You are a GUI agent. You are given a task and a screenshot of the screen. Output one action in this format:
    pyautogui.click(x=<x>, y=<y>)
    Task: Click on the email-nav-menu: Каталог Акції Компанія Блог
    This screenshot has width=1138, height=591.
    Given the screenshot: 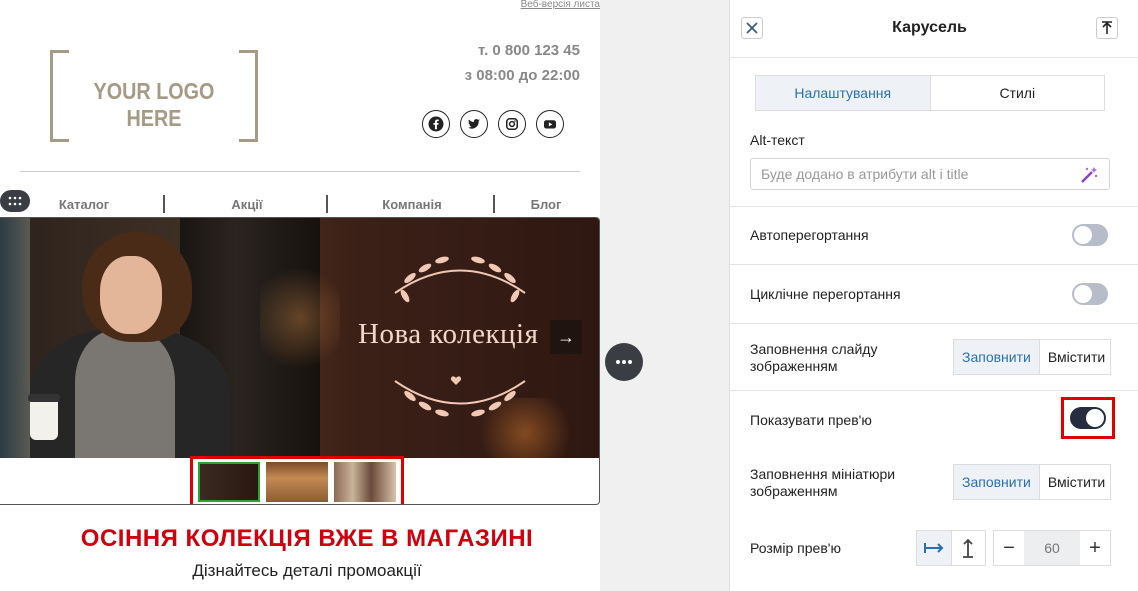 What is the action you would take?
    pyautogui.click(x=300, y=205)
    